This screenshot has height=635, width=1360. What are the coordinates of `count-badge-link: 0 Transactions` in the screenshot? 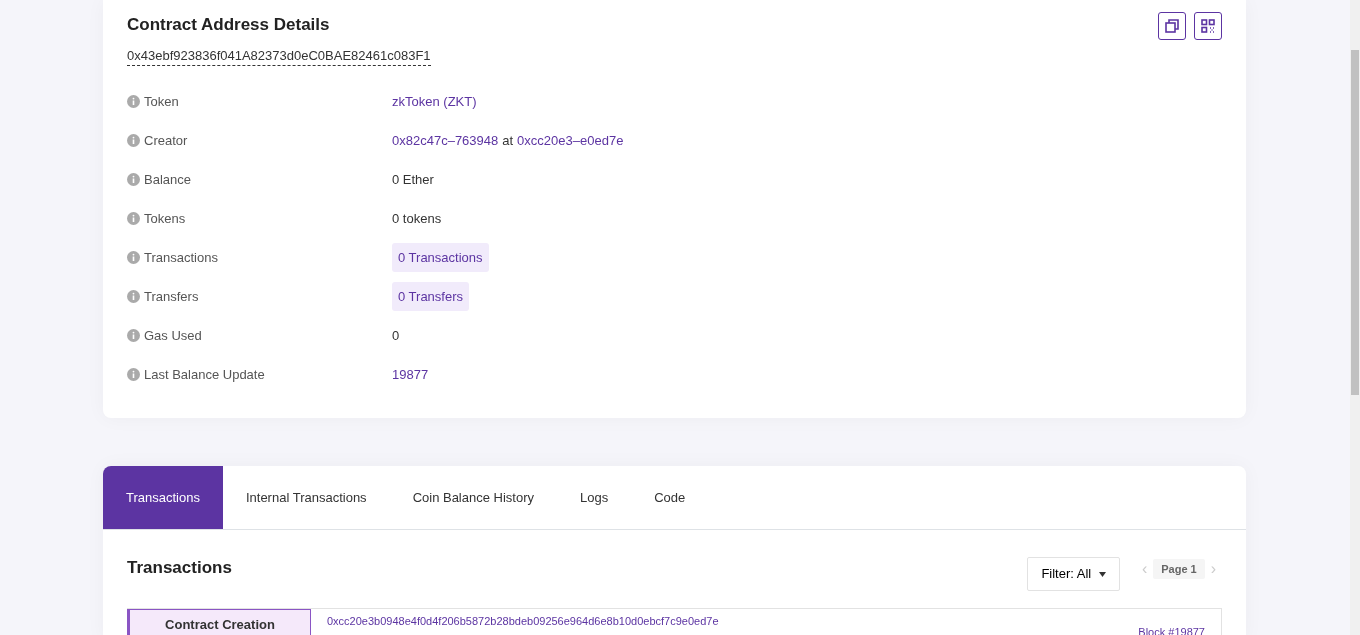 It's located at (440, 257).